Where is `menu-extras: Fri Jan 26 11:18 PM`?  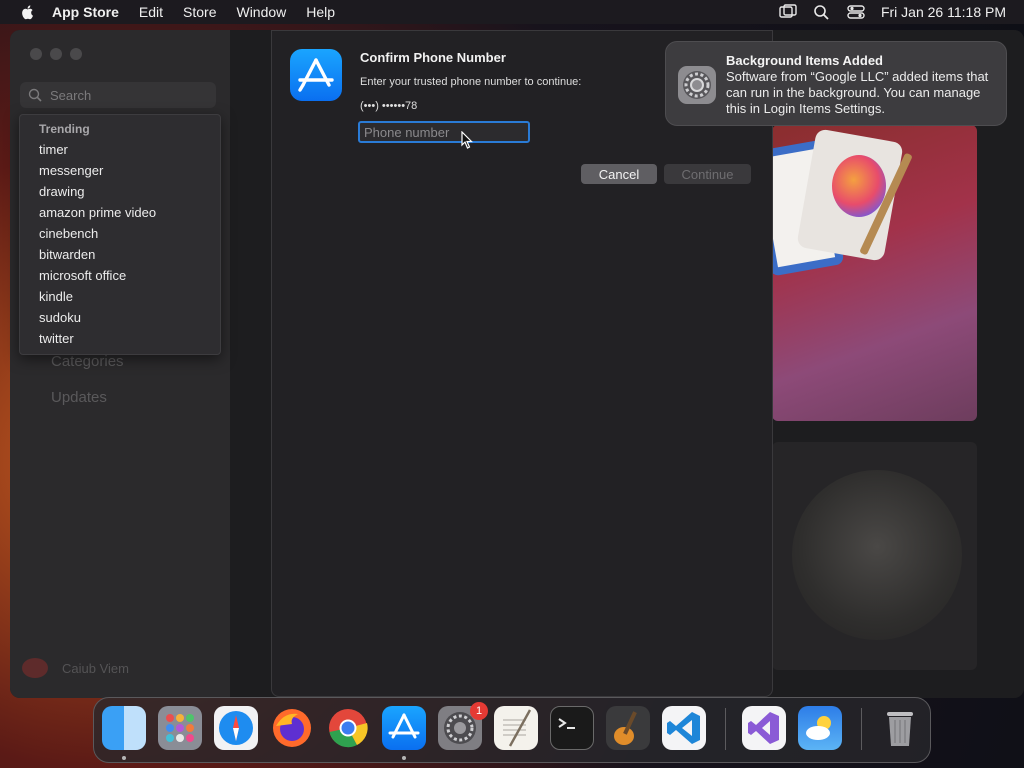
menu-extras: Fri Jan 26 11:18 PM is located at coordinates (901, 12).